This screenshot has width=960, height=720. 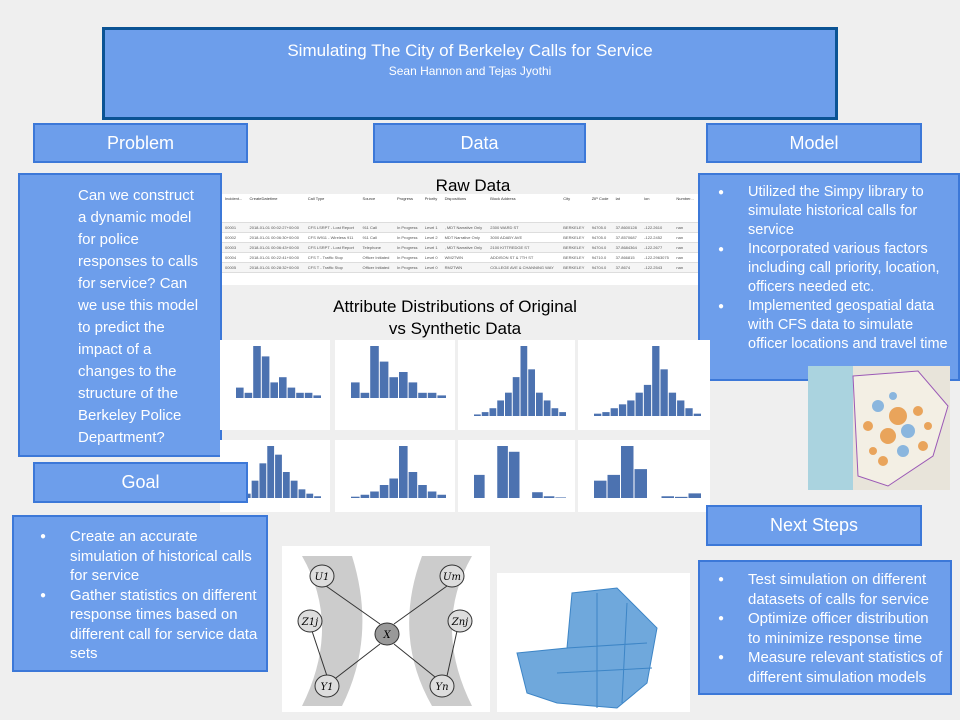 I want to click on table-cell: 911 Call, so click(x=376, y=237).